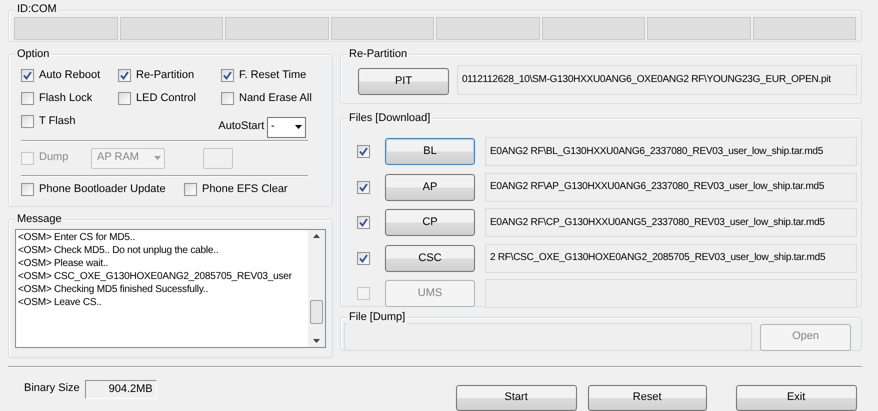  Describe the element at coordinates (57, 122) in the screenshot. I see `checkbox-label: T Flash` at that location.